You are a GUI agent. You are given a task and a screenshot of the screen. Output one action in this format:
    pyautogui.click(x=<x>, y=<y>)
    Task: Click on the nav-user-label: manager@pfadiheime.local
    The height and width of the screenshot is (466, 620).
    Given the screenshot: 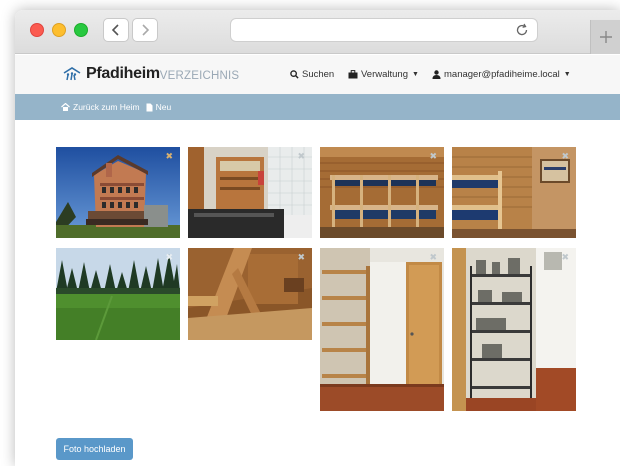 What is the action you would take?
    pyautogui.click(x=502, y=74)
    